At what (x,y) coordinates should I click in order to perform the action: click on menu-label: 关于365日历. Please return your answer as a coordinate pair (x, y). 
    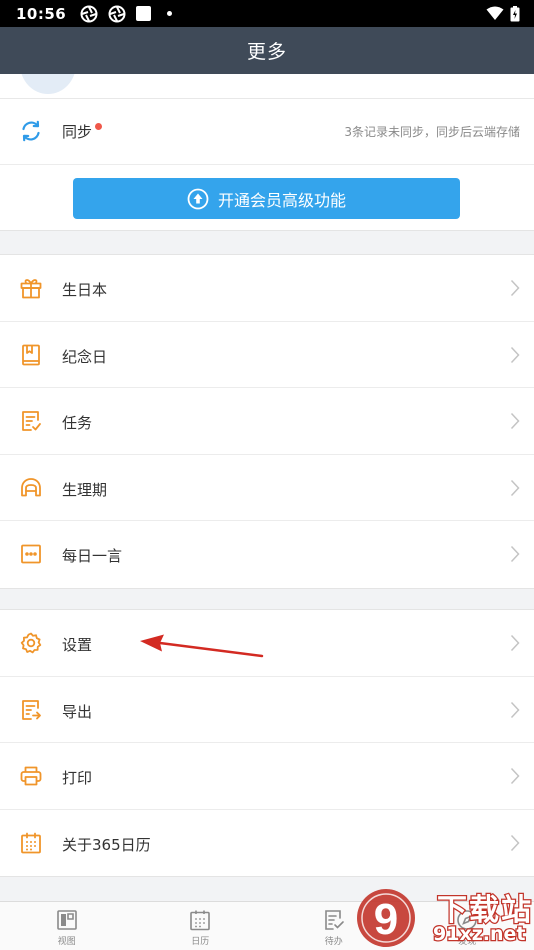
    Looking at the image, I should click on (106, 844).